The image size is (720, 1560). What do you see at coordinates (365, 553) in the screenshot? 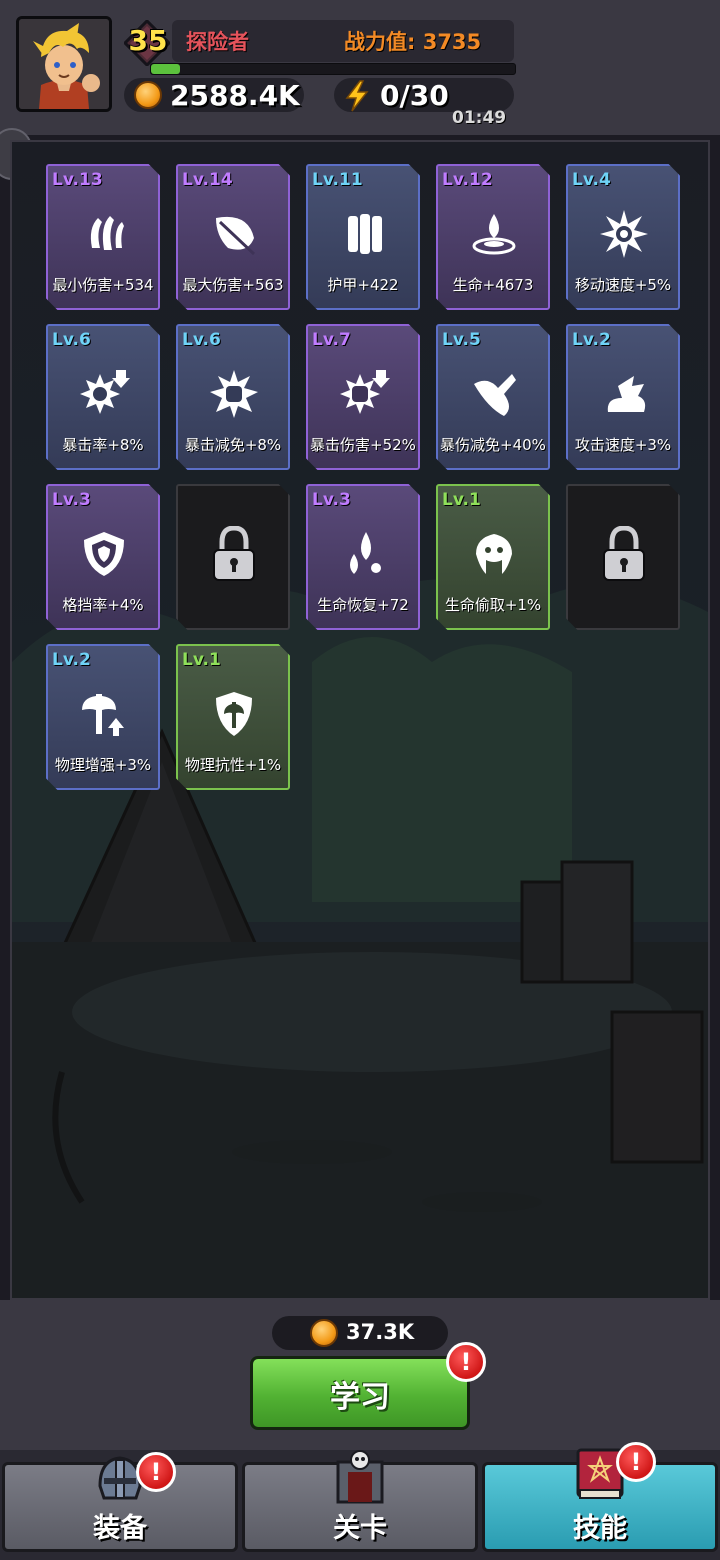
I see `drops-icon` at bounding box center [365, 553].